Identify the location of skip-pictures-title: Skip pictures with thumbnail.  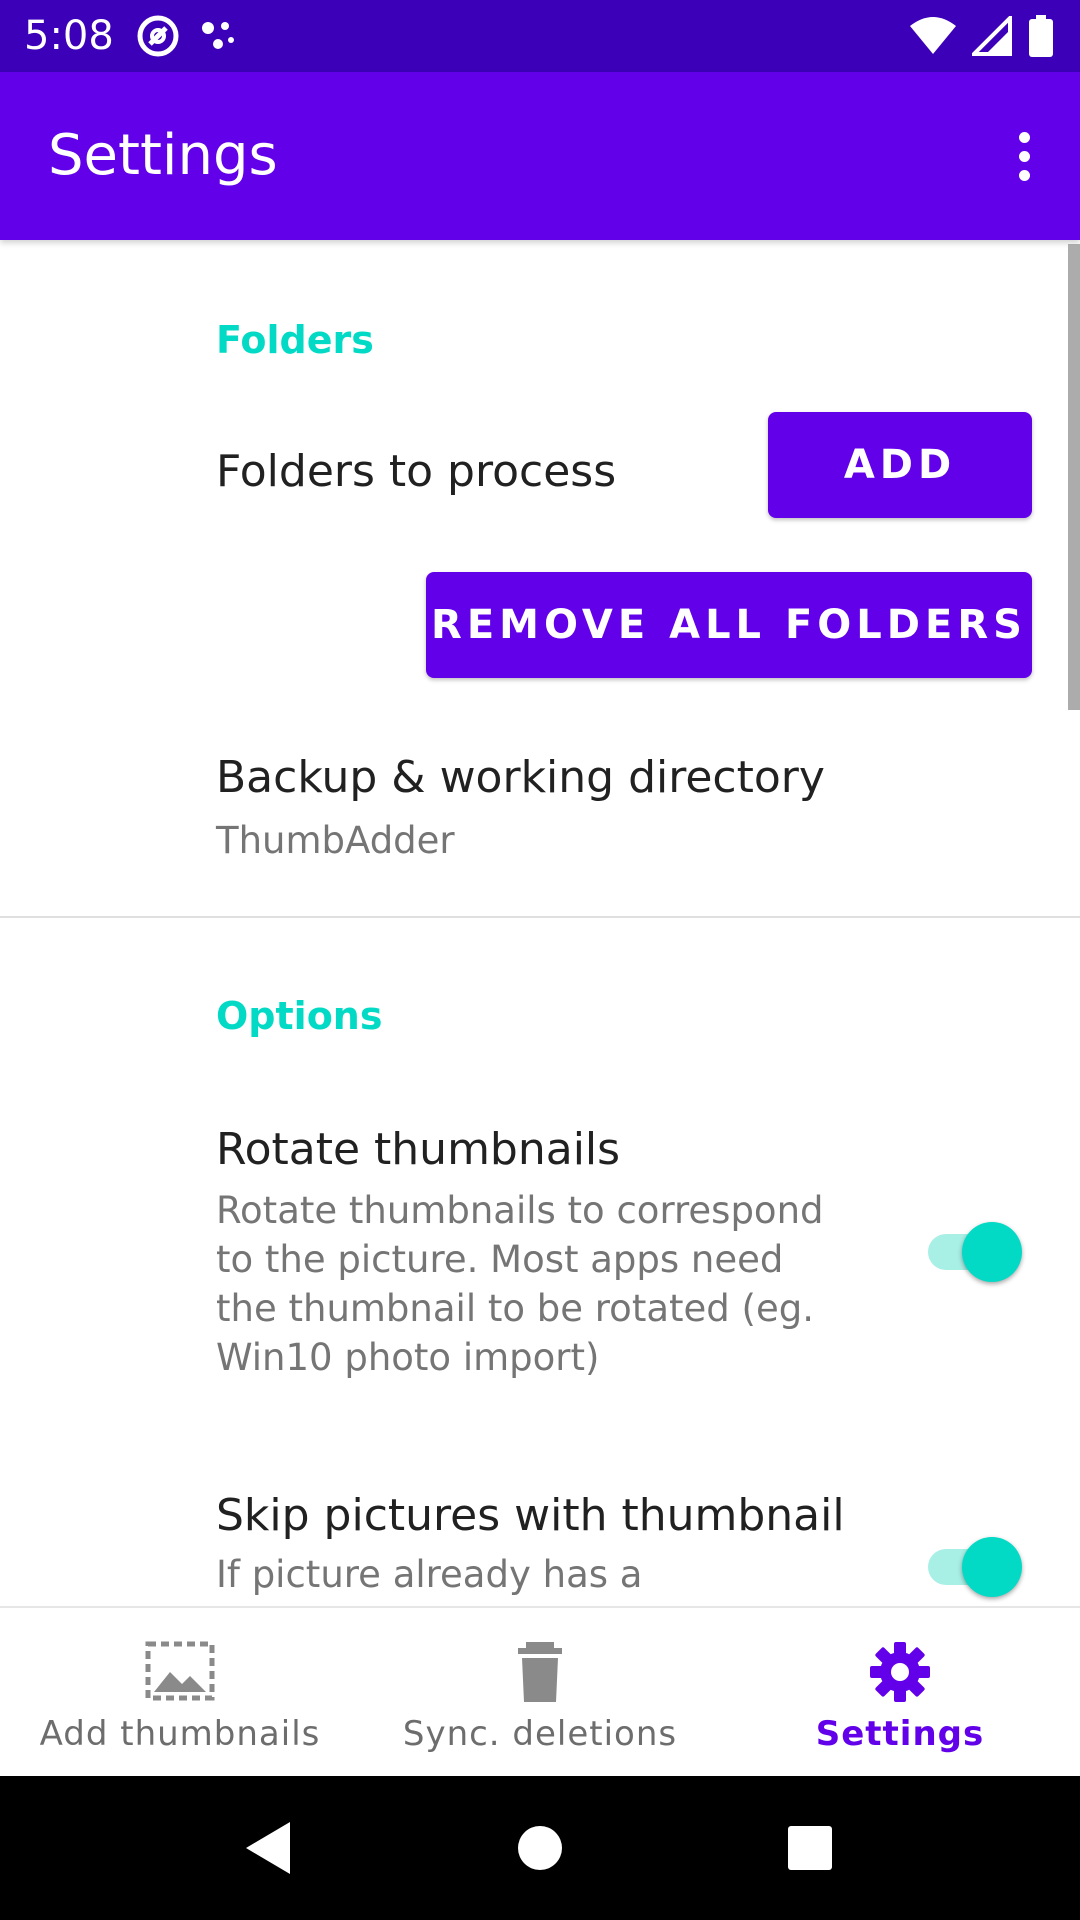
(530, 1515).